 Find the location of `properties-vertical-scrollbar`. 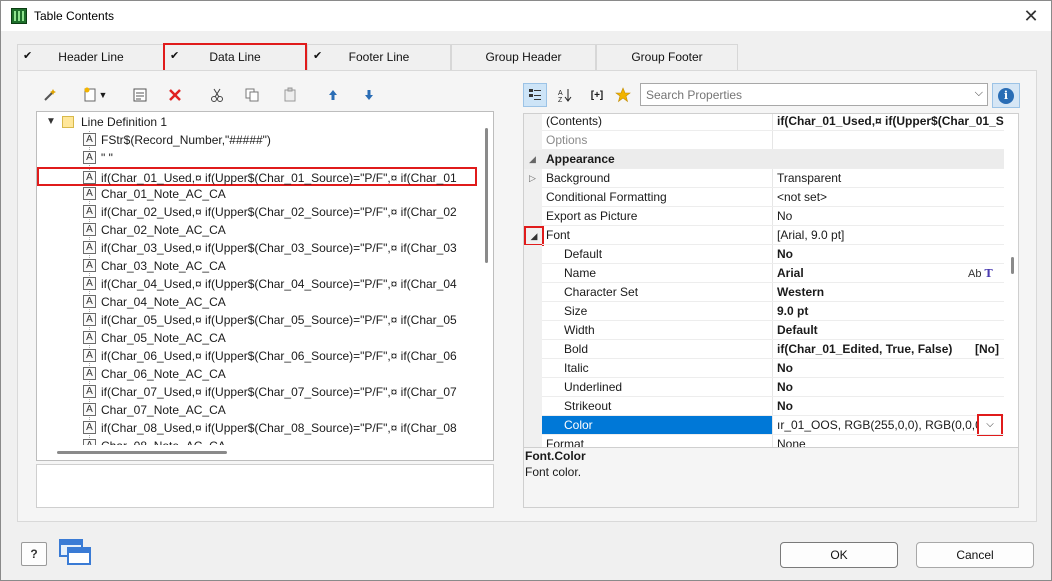

properties-vertical-scrollbar is located at coordinates (1013, 280).